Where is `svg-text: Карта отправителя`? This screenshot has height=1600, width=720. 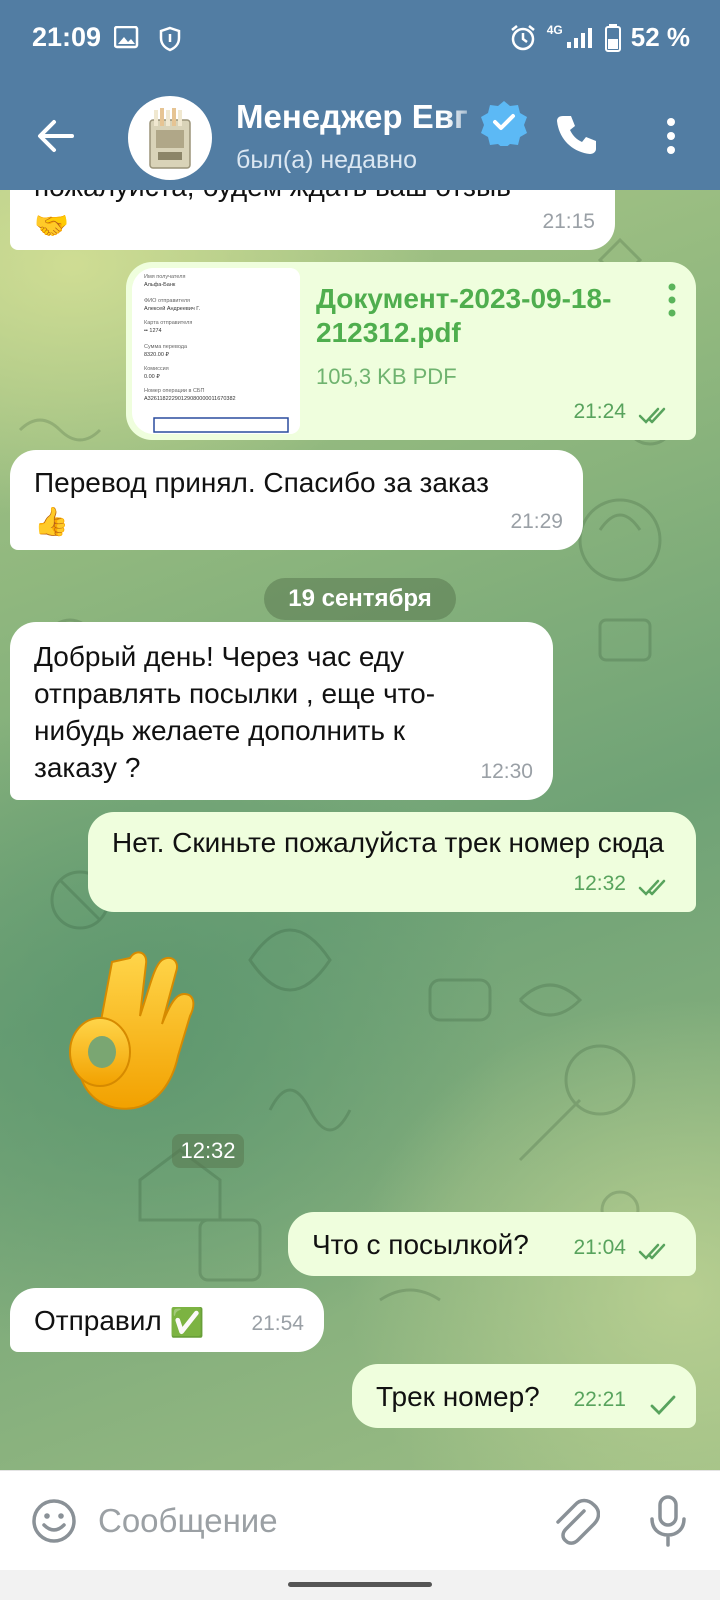
svg-text: Карта отправителя is located at coordinates (168, 323).